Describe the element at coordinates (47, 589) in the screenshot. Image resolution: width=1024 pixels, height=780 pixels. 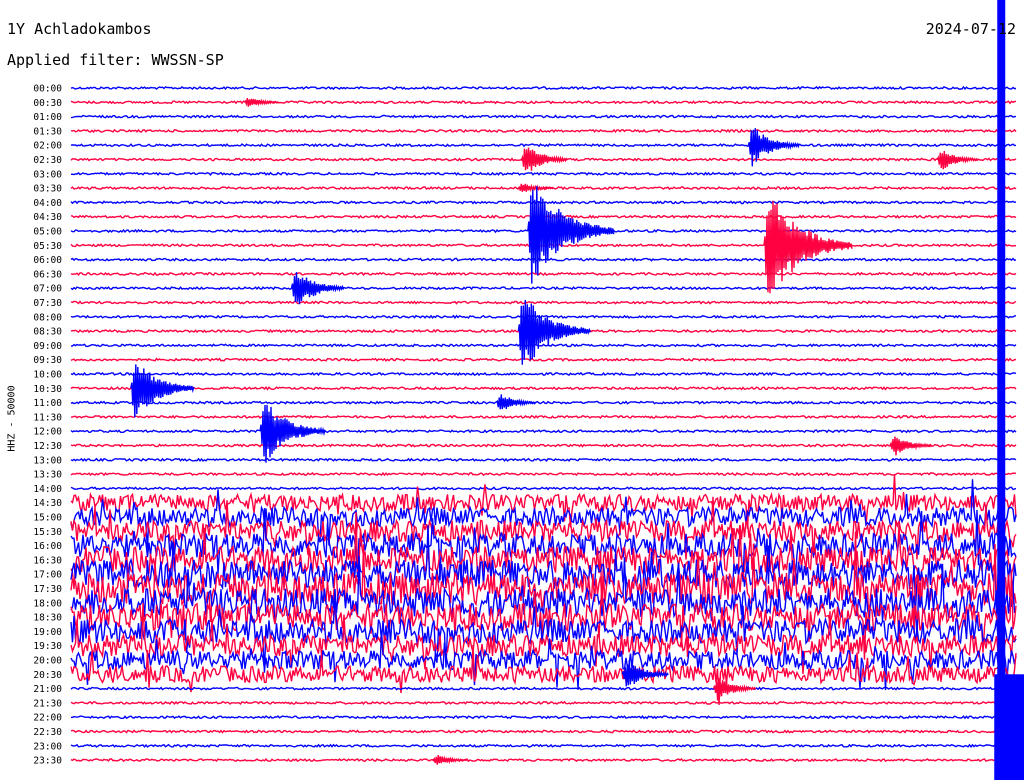
I see `row-label: 17:30` at that location.